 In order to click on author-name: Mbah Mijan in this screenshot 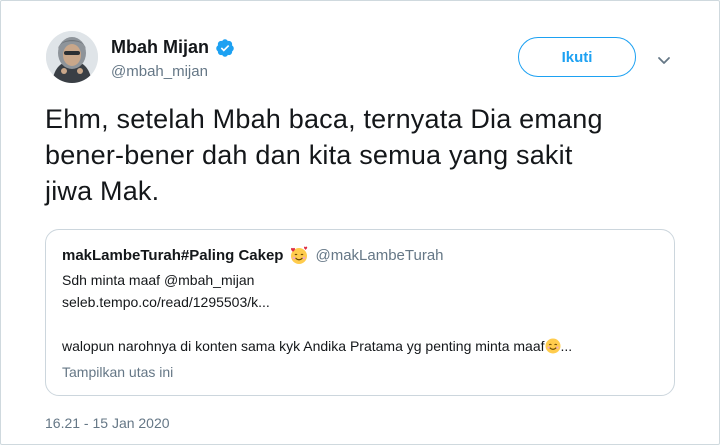, I will do `click(160, 47)`.